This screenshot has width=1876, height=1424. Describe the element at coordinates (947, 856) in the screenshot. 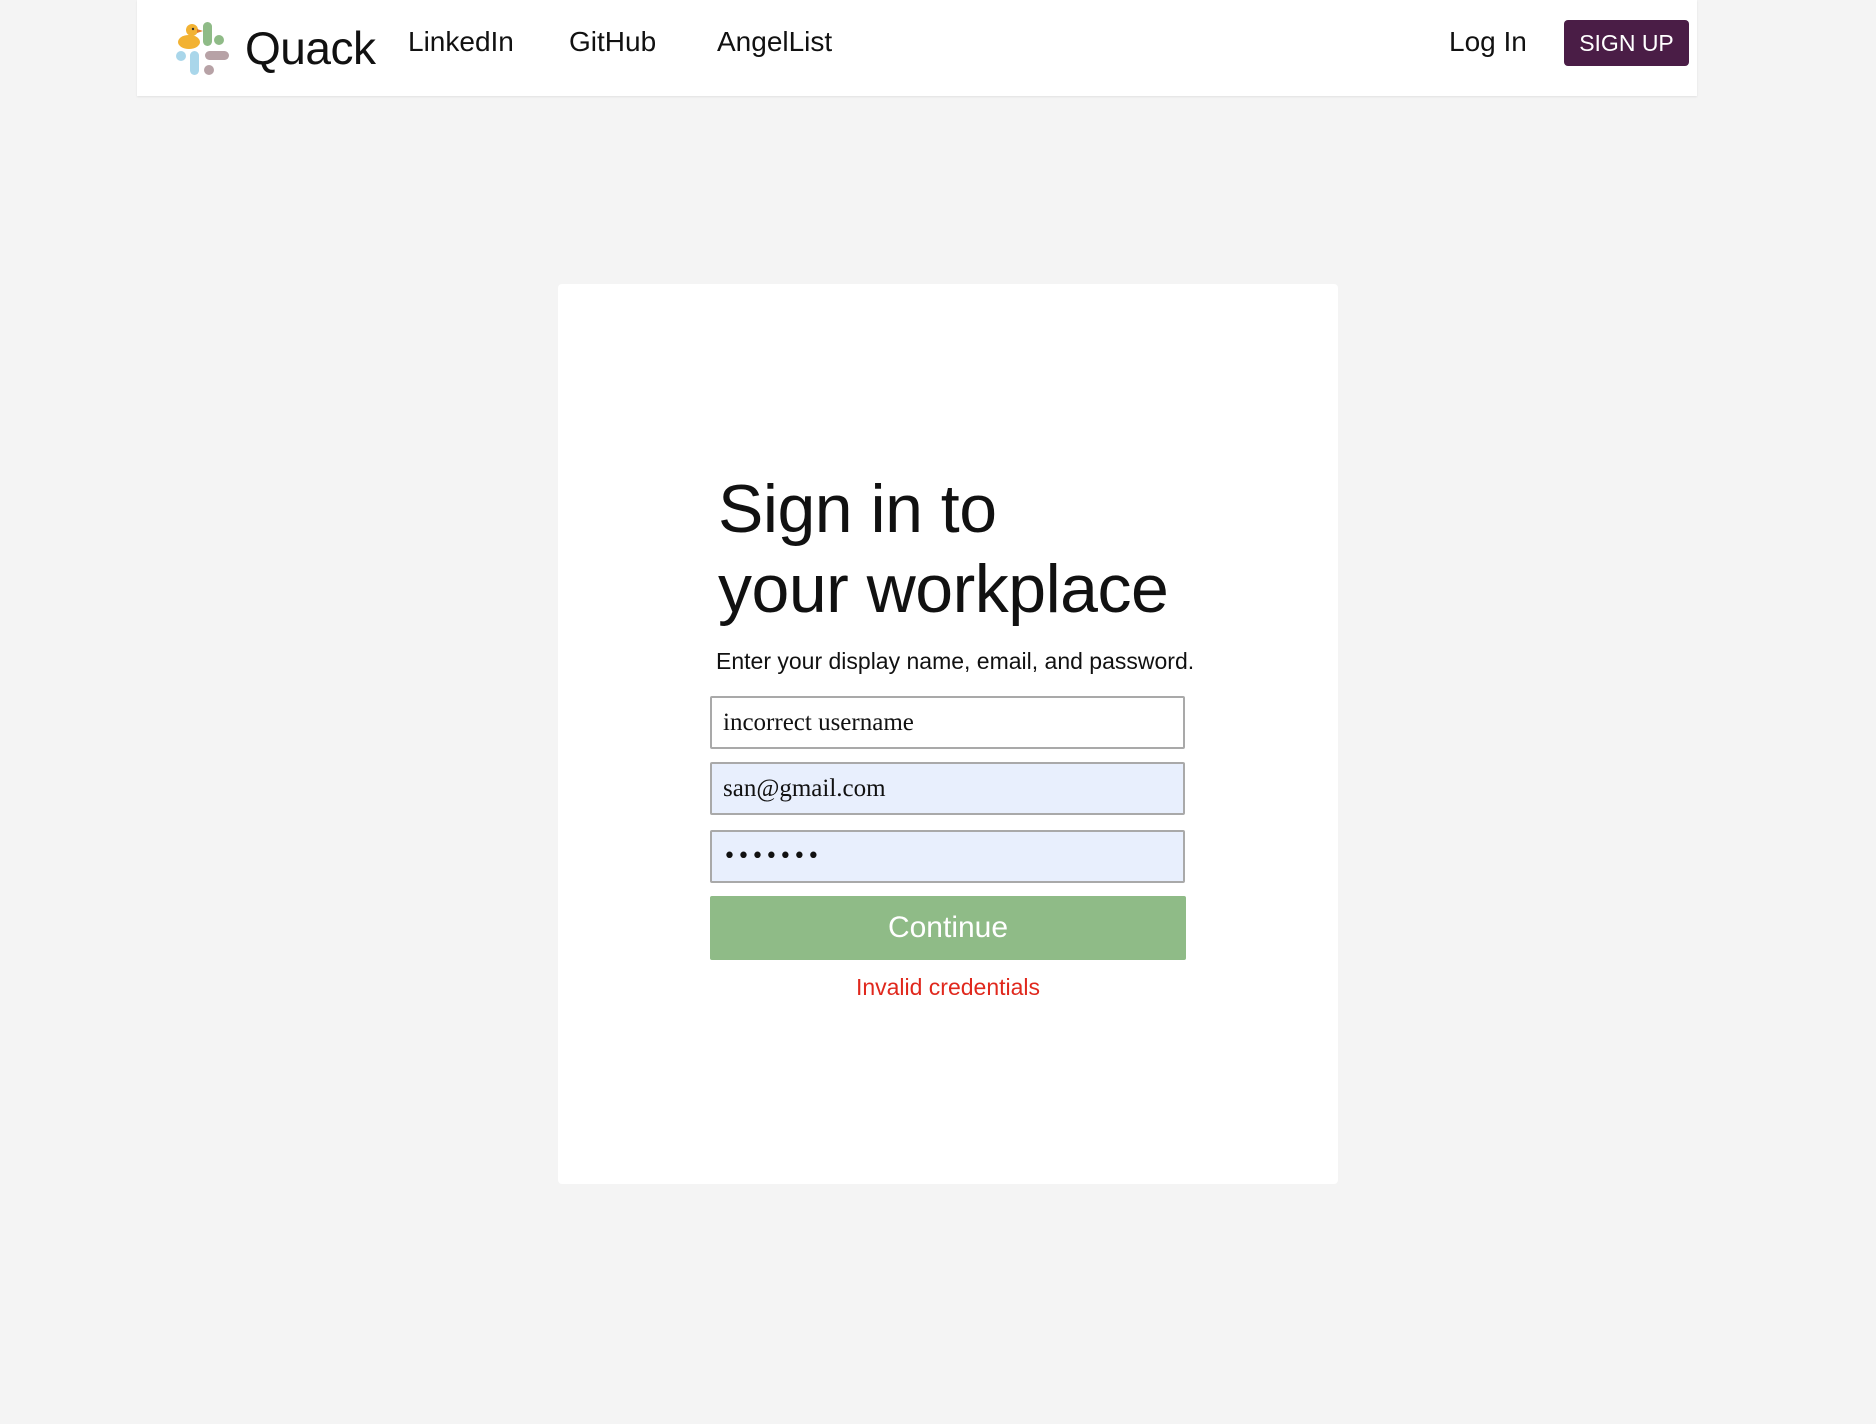

I see `password-input` at that location.